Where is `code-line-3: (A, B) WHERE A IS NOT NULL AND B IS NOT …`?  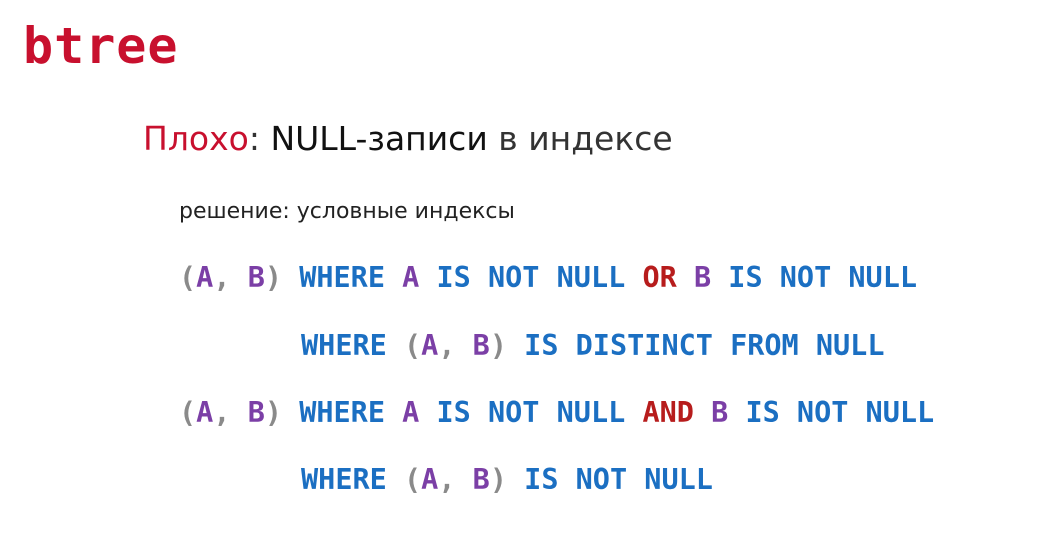 code-line-3: (A, B) WHERE A IS NOT NULL AND B IS NOT … is located at coordinates (556, 413).